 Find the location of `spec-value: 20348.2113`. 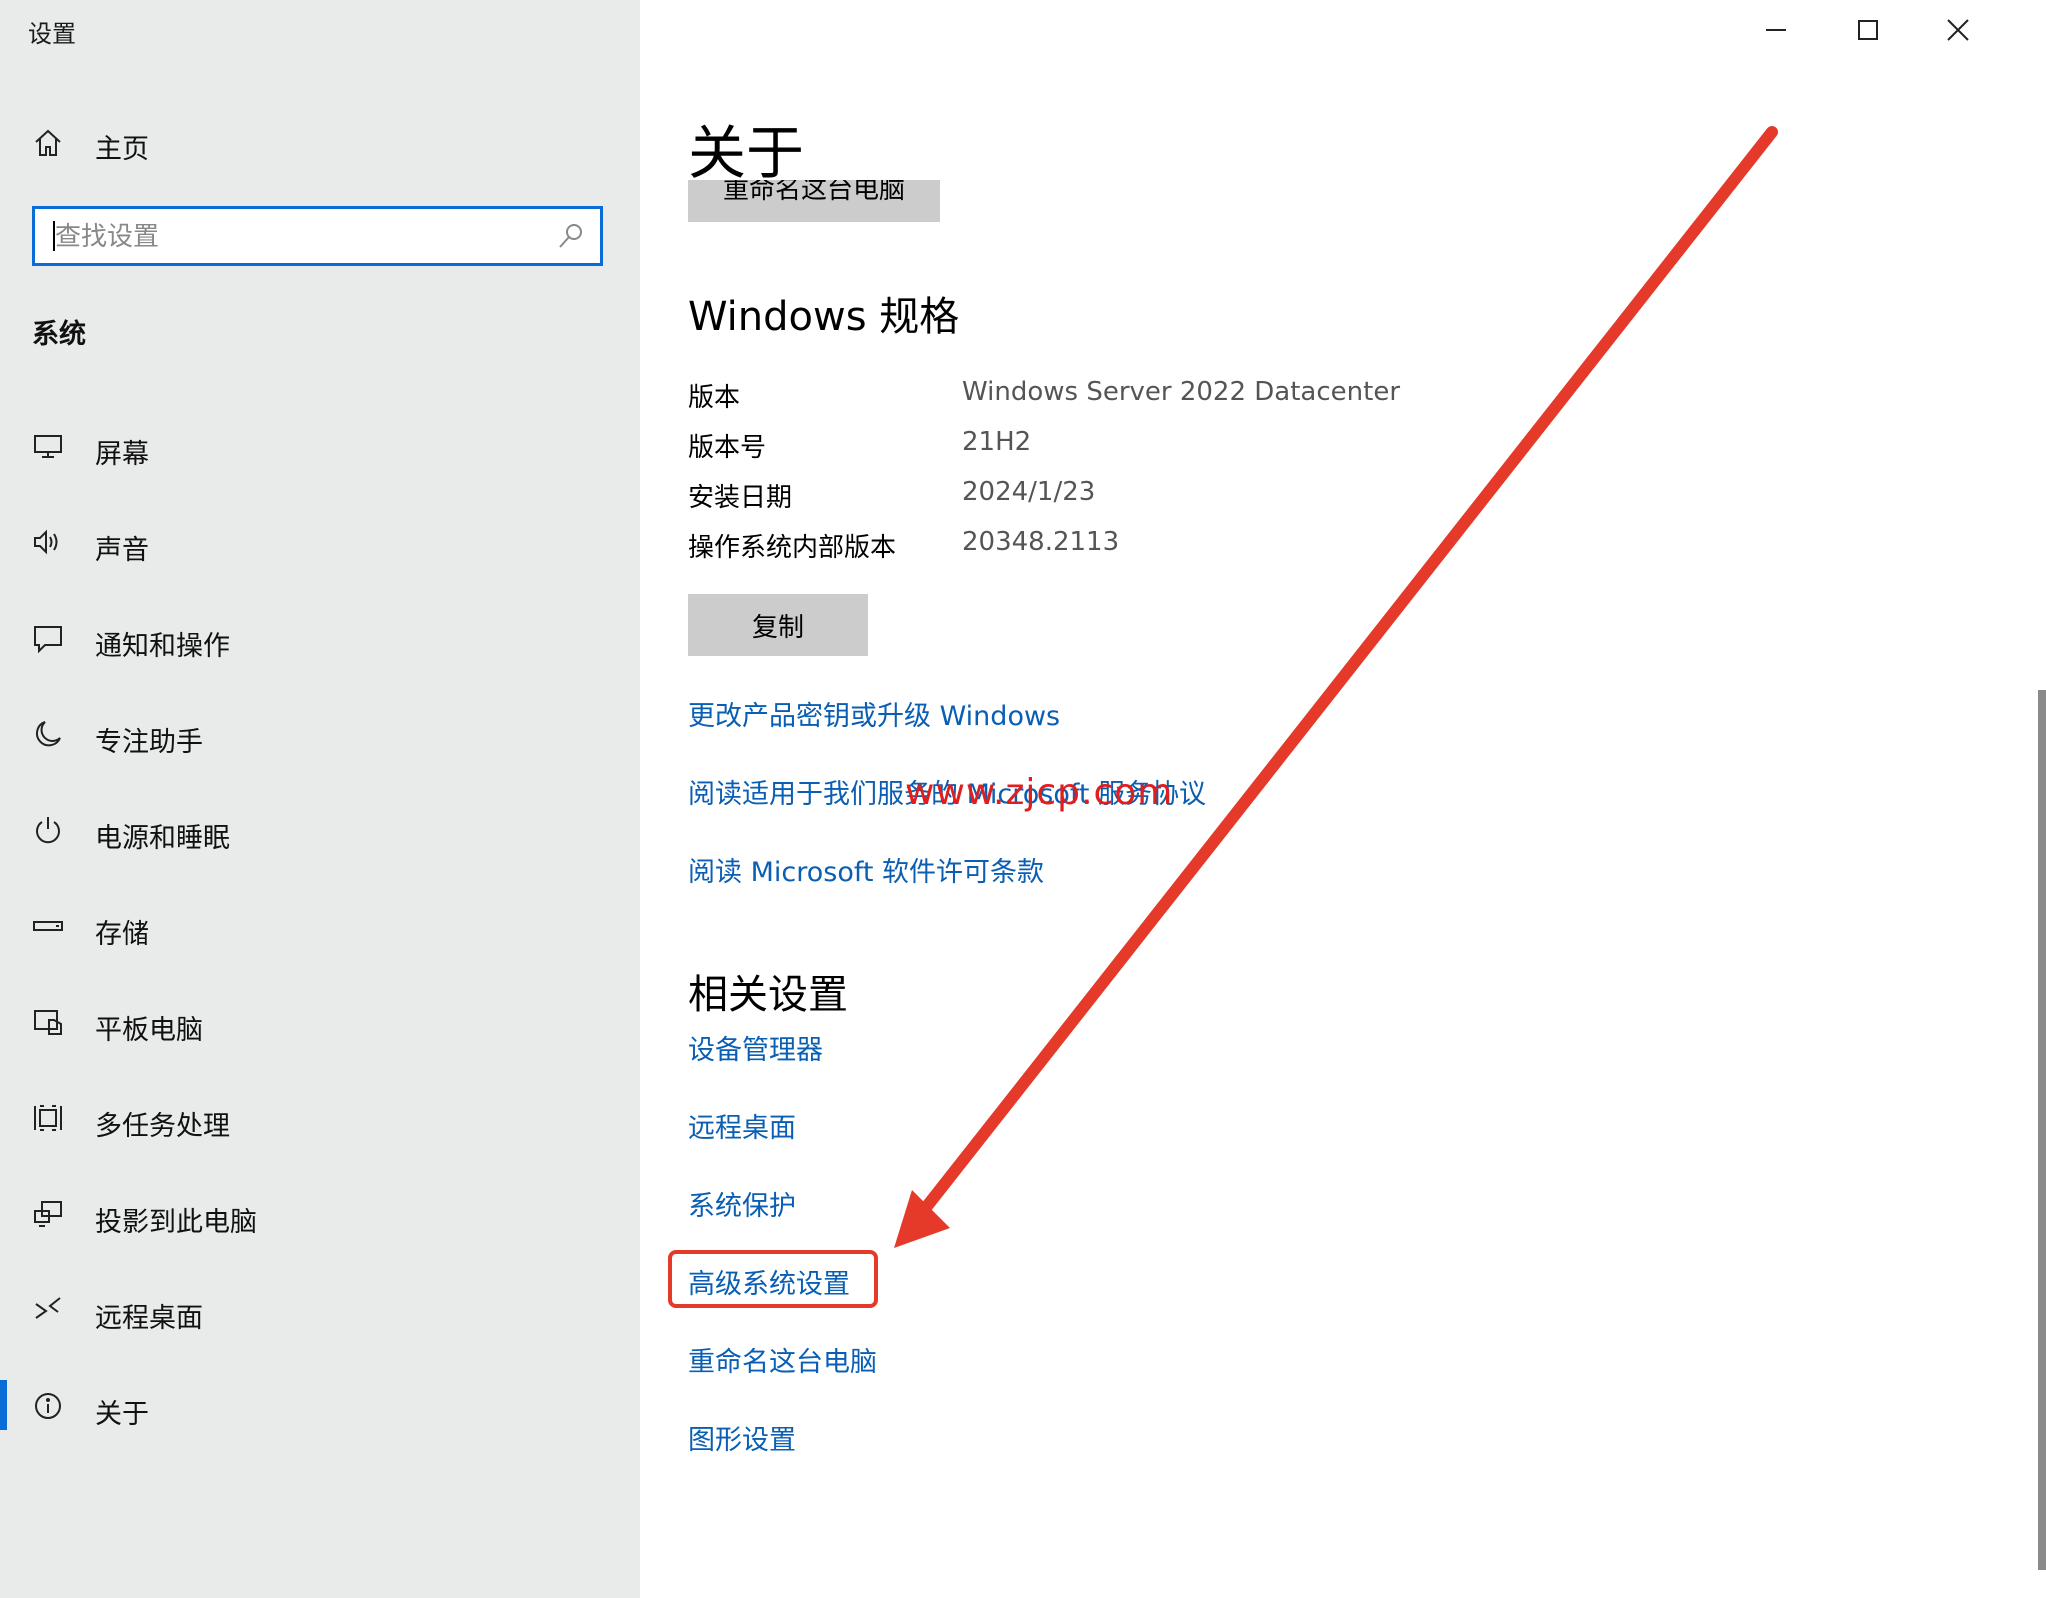

spec-value: 20348.2113 is located at coordinates (1041, 542).